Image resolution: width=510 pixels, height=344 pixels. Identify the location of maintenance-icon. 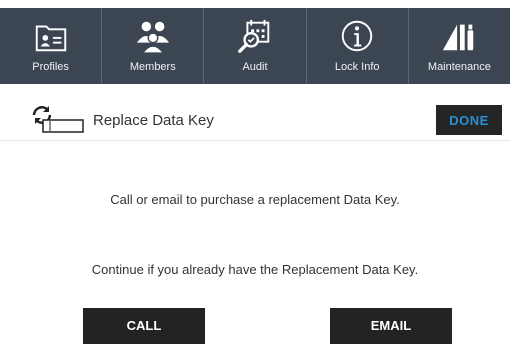
(459, 36).